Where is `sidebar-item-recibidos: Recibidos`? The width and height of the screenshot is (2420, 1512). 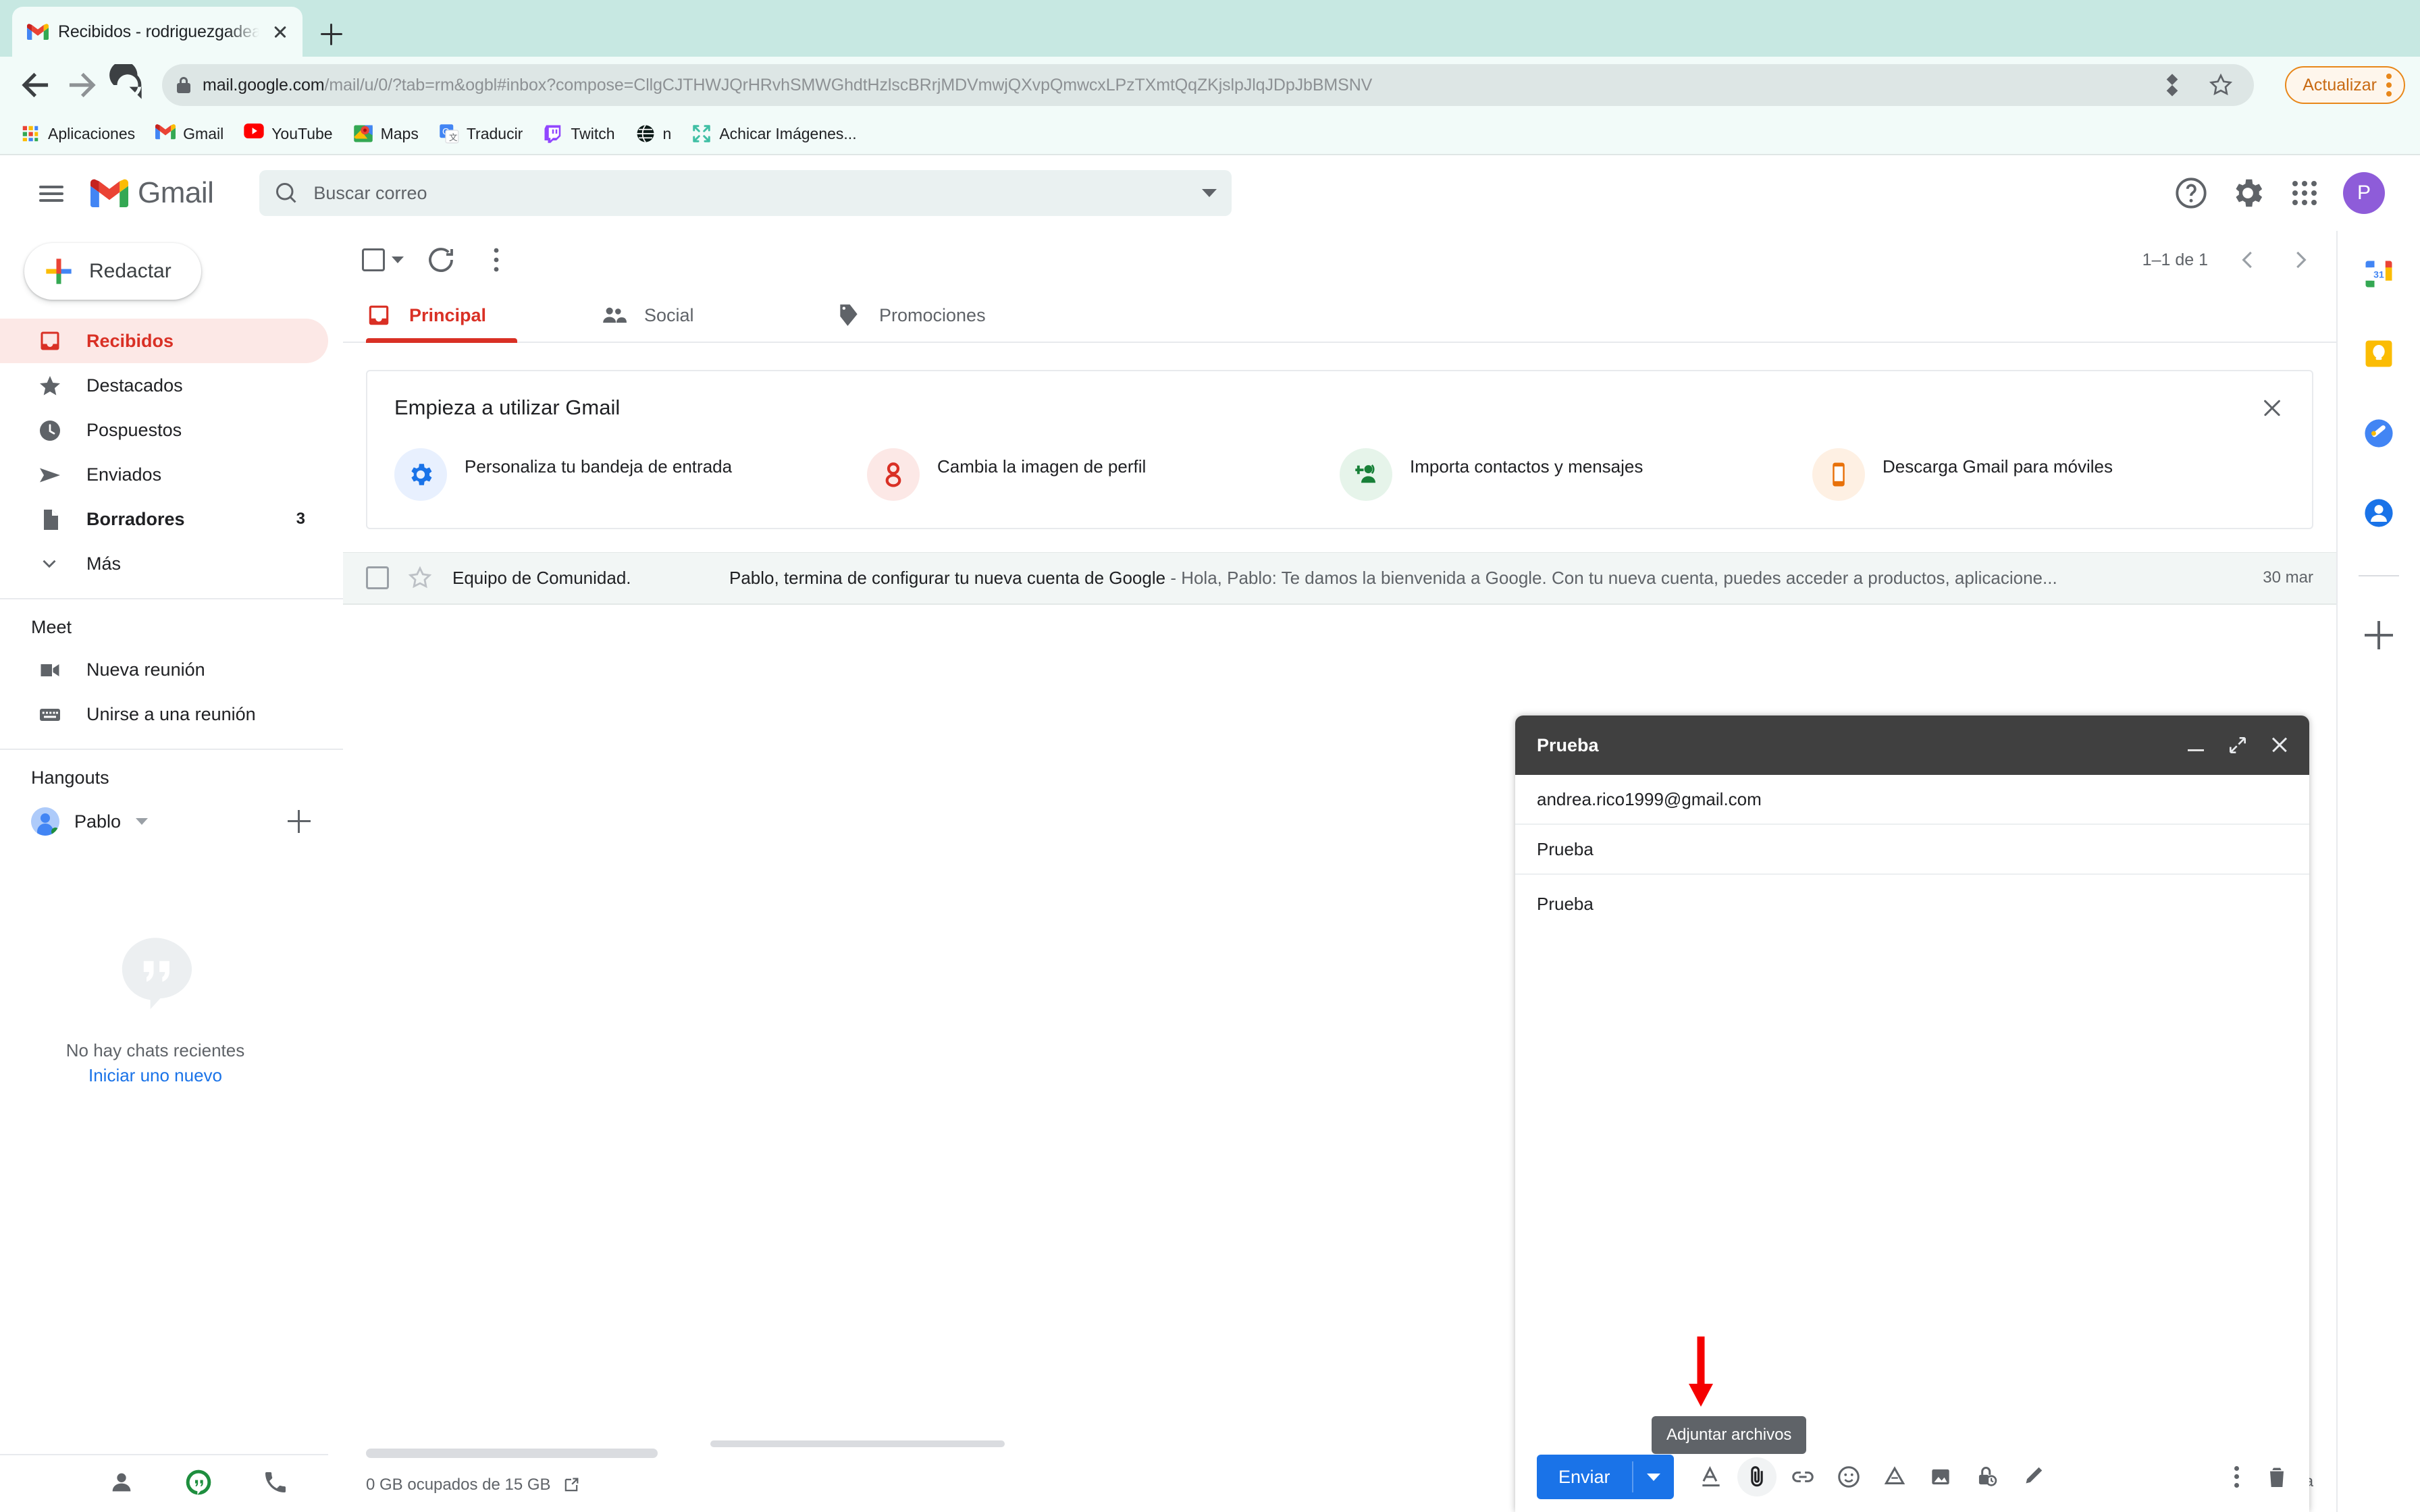
sidebar-item-recibidos: Recibidos is located at coordinates (164, 341).